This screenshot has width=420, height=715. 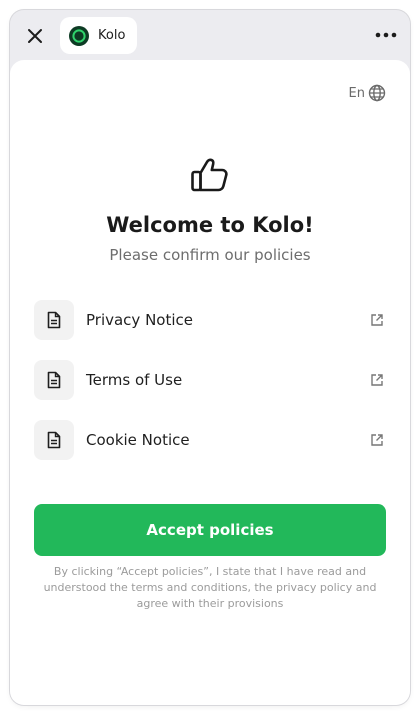 I want to click on policy-item-cookie-notice: Cookie Notice, so click(x=210, y=440).